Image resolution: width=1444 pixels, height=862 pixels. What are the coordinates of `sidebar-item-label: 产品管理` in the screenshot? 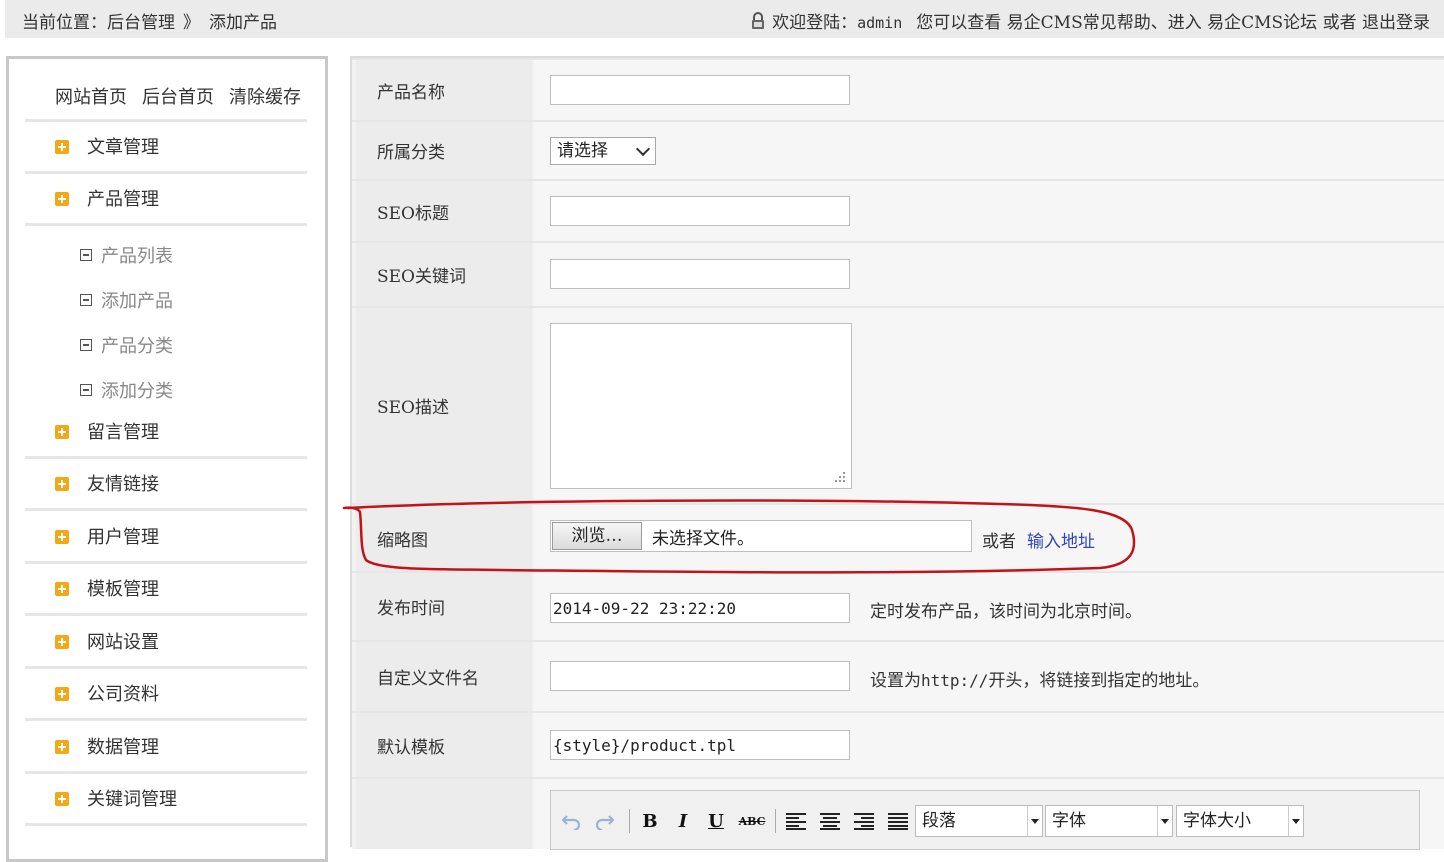 It's located at (123, 199).